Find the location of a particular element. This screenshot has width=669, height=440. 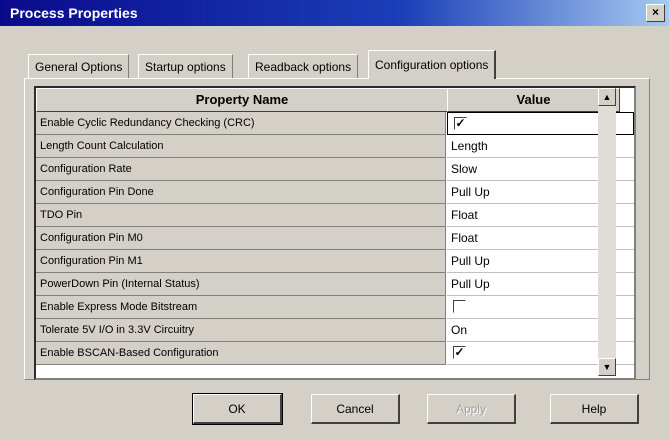

tab-configuration-options: Configuration options is located at coordinates (432, 64).